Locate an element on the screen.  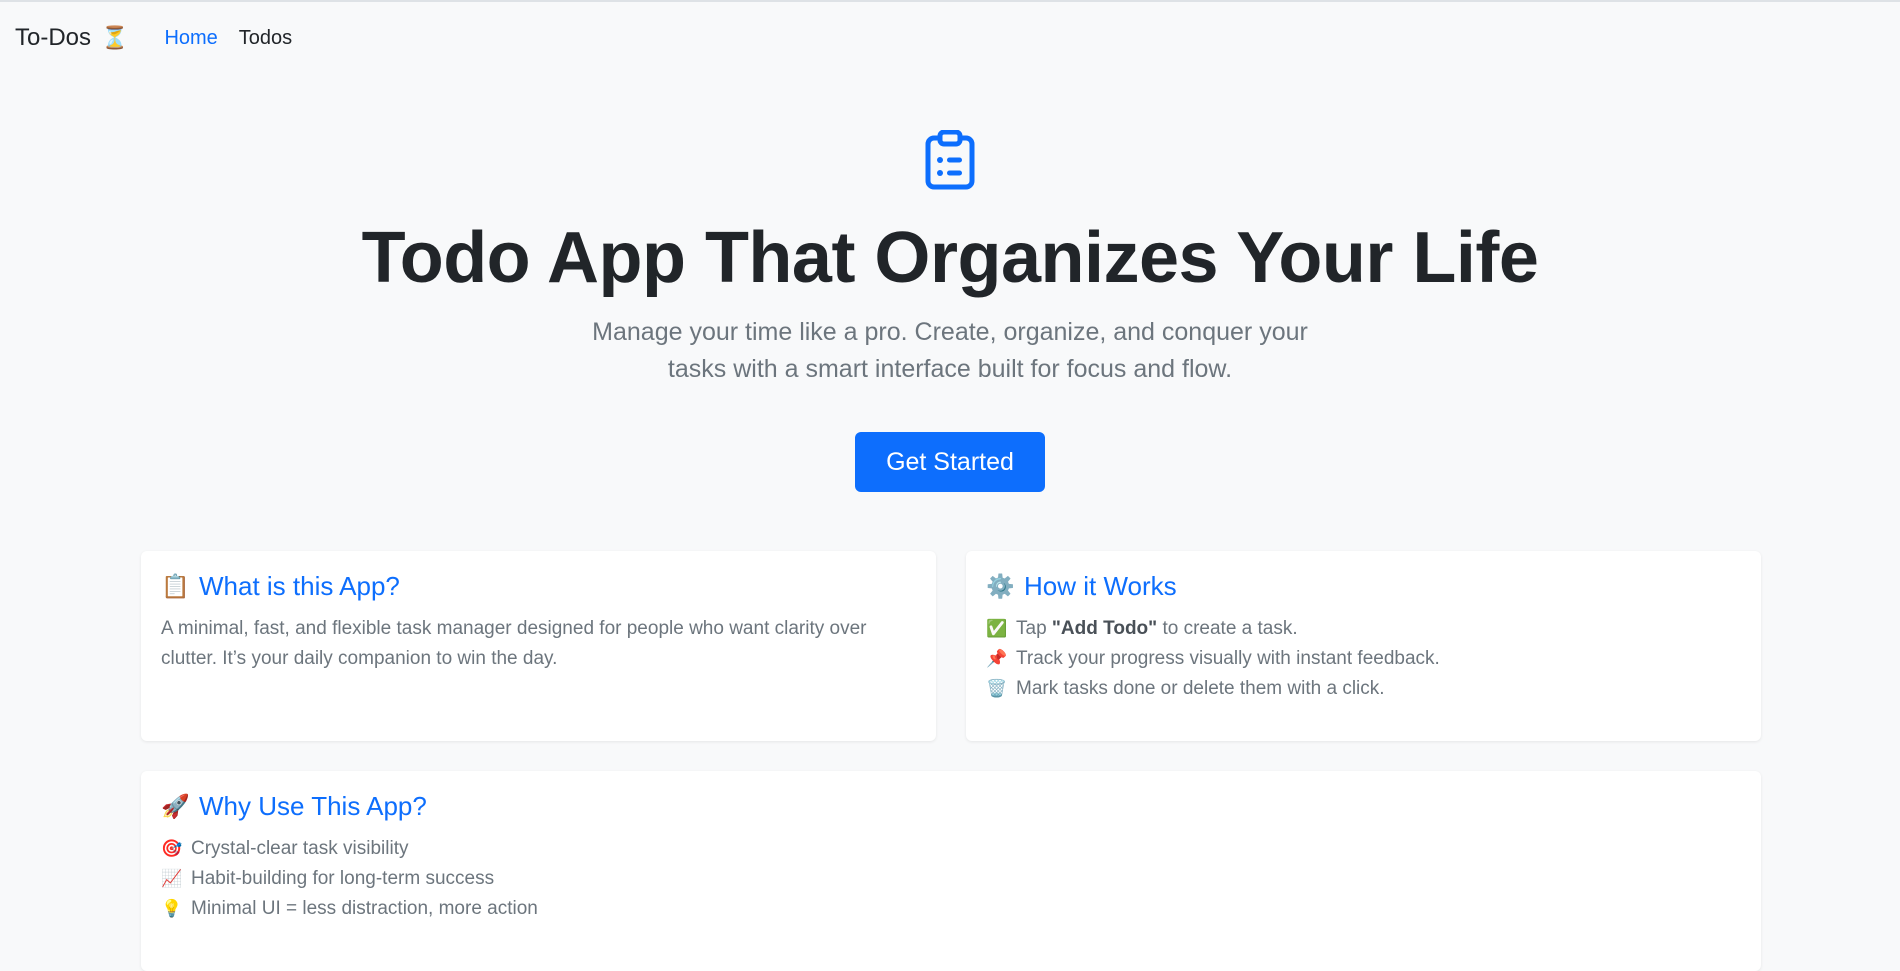
card-header: 🚀 Why Use This App? is located at coordinates (951, 806).